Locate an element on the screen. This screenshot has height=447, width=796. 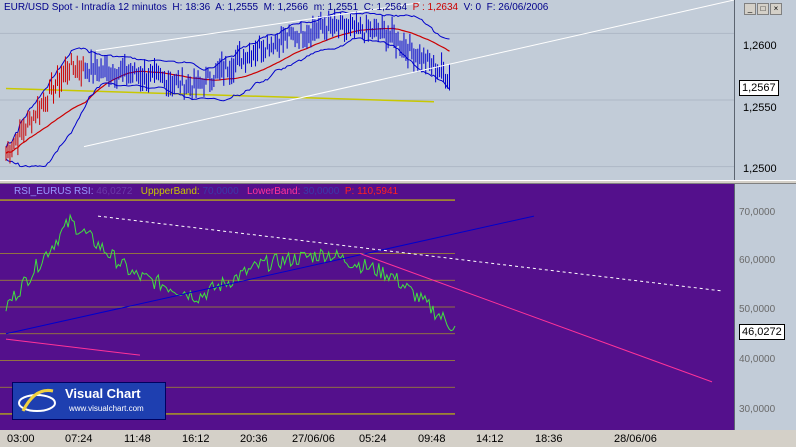
time-tick: 28/06/06 is located at coordinates (635, 439).